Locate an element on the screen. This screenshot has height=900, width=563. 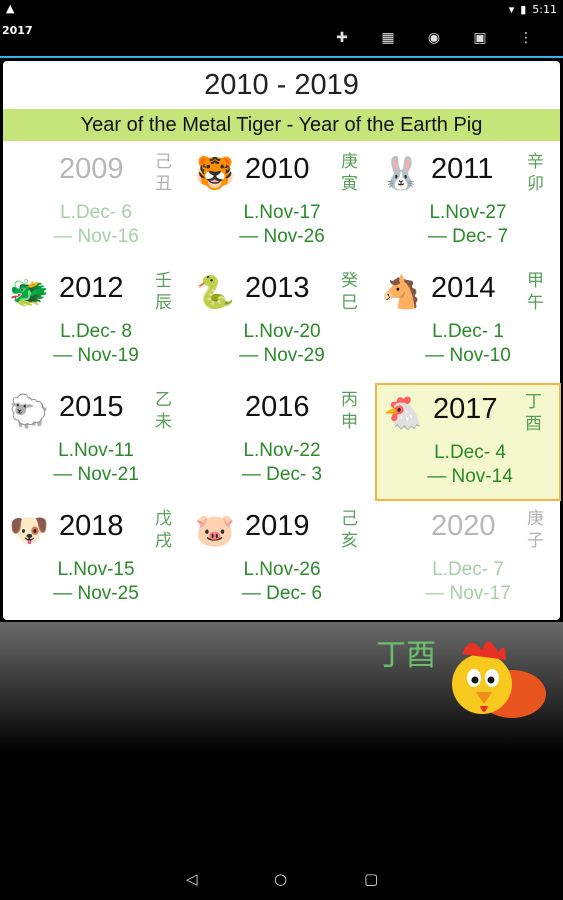
lunar-start-date: L.Dec- 7 is located at coordinates (468, 569).